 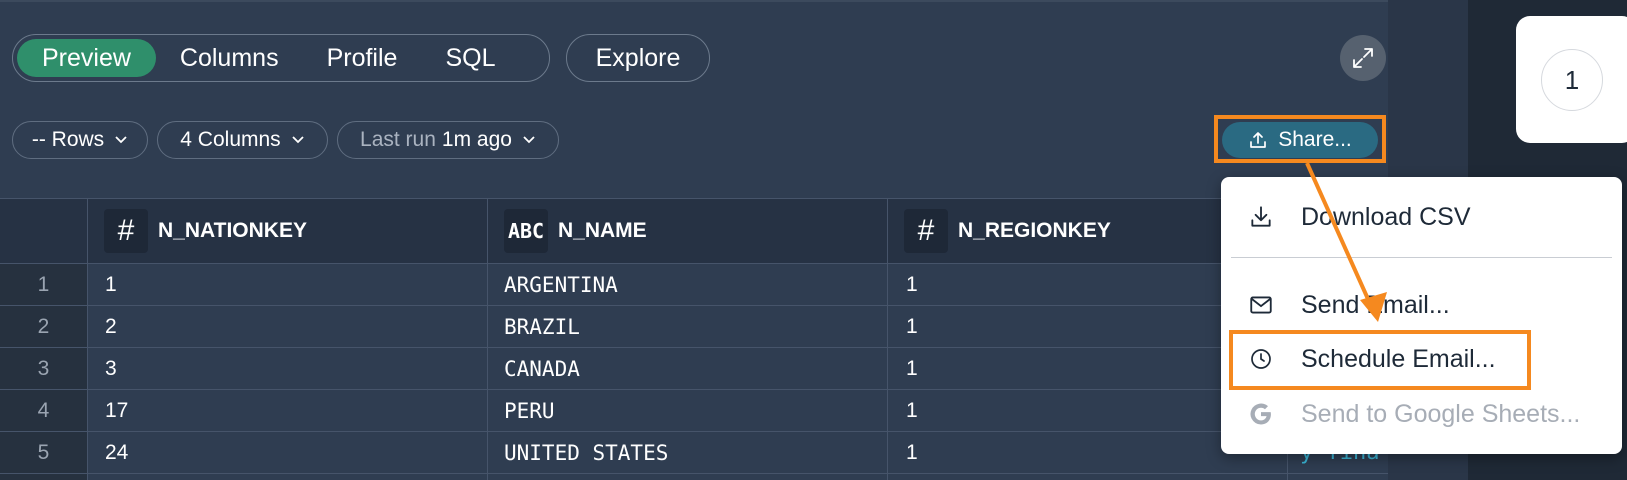 What do you see at coordinates (1380, 360) in the screenshot?
I see `schedule-email-highlight` at bounding box center [1380, 360].